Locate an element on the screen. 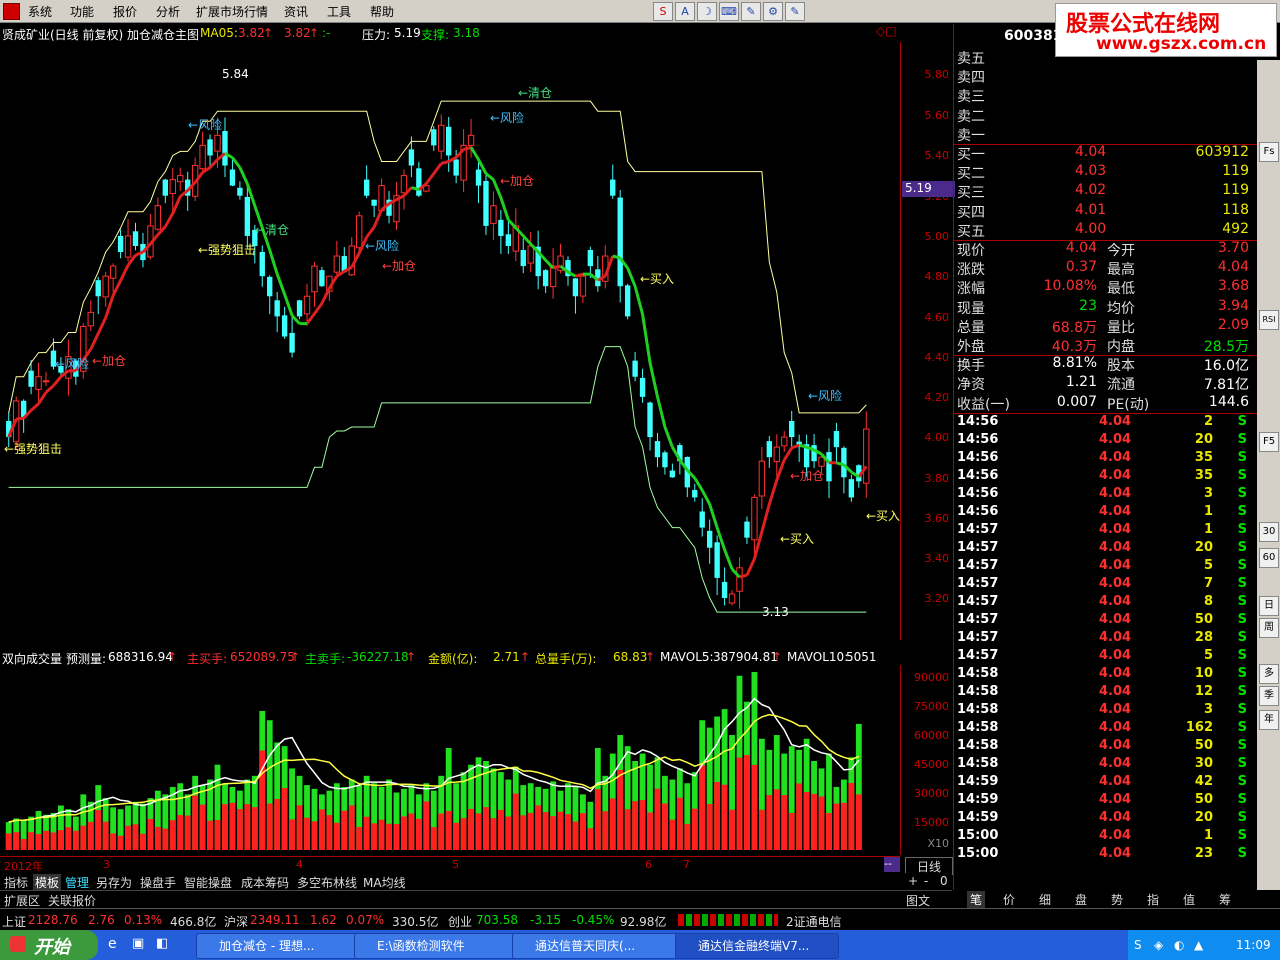 This screenshot has width=1280, height=960. ask-row: 卖三 is located at coordinates (1105, 95).